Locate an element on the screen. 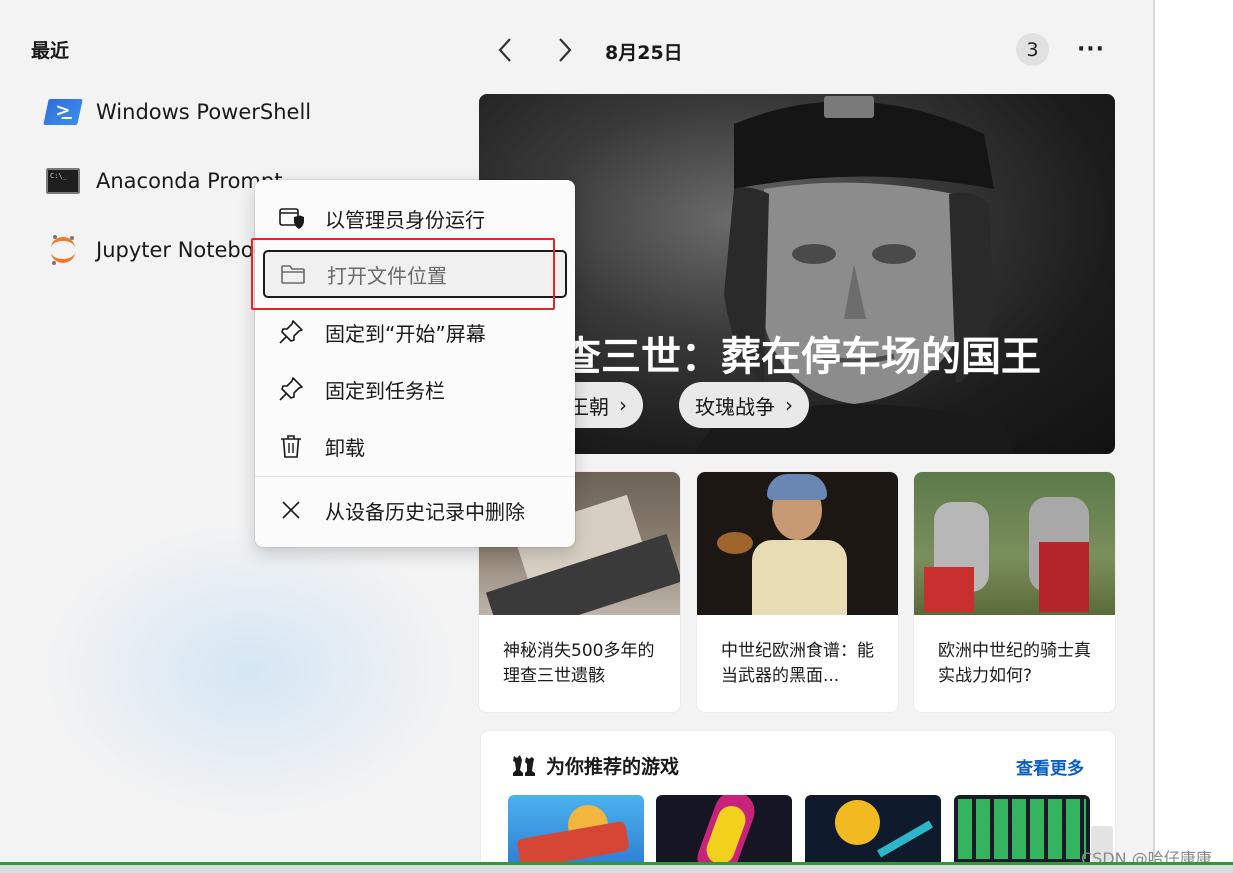 This screenshot has width=1233, height=873. menu-item-run-as-admin: 以管理员身份运行 is located at coordinates (415, 218).